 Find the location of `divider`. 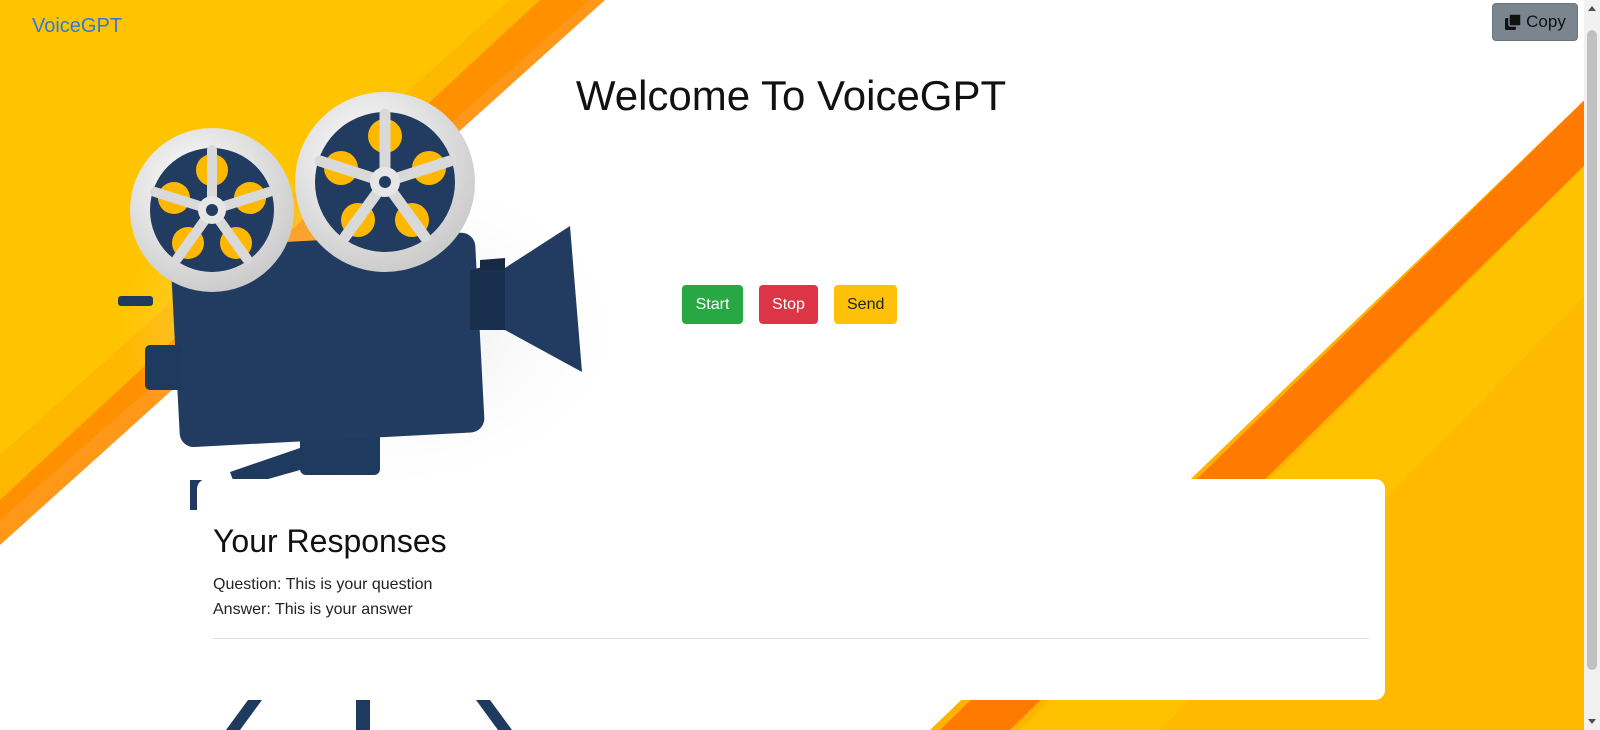

divider is located at coordinates (791, 638).